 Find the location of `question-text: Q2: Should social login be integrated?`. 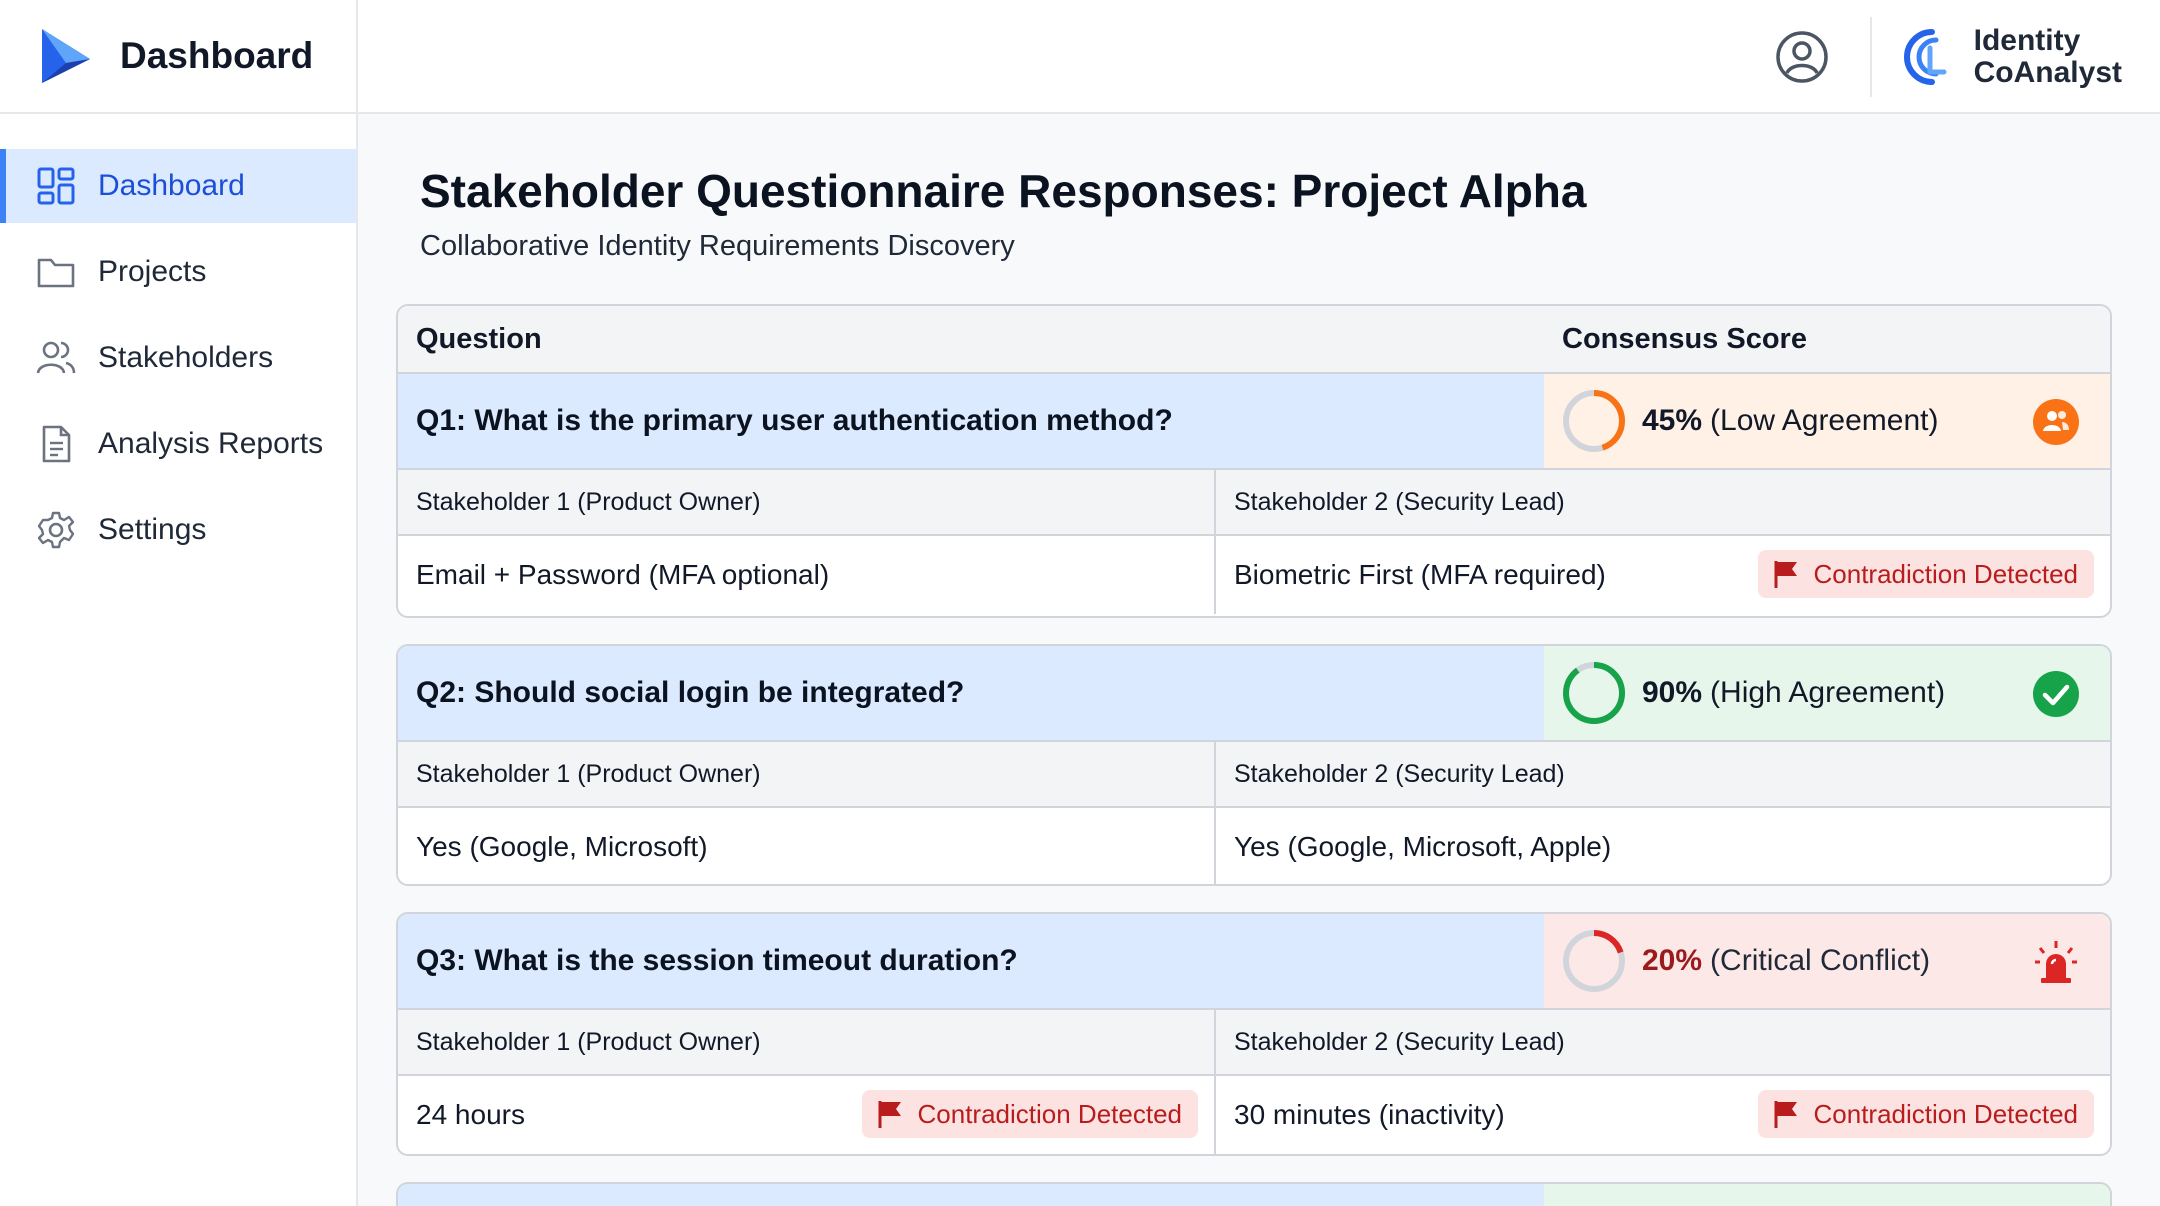

question-text: Q2: Should social login be integrated? is located at coordinates (971, 693).